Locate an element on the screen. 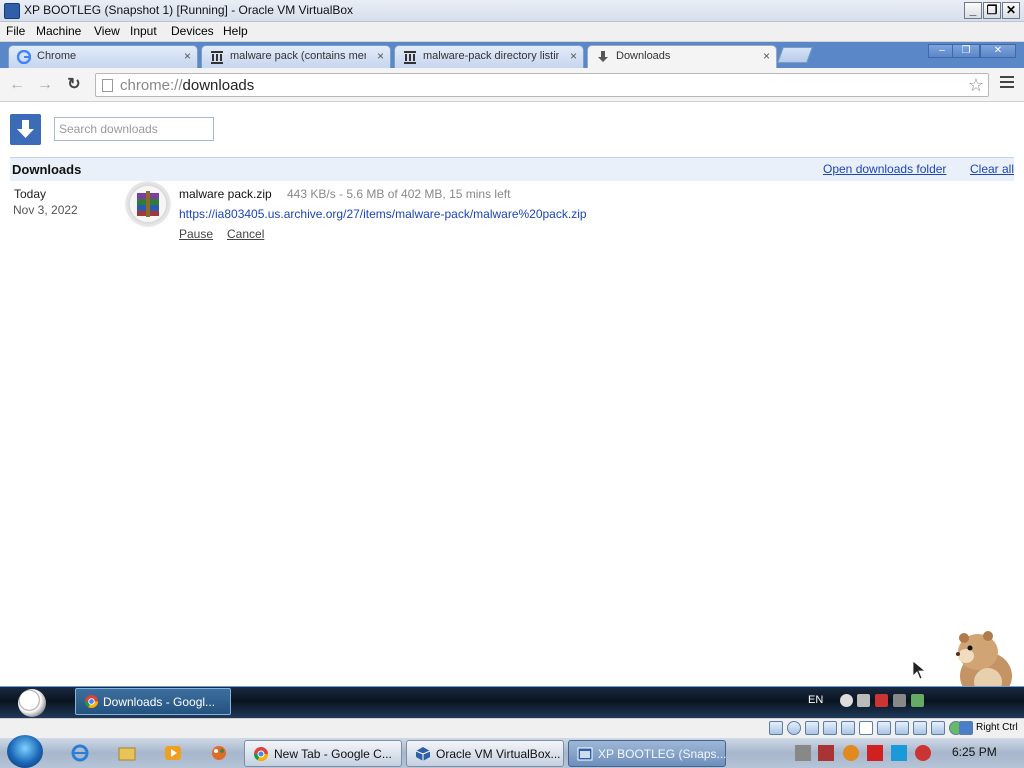 Image resolution: width=1024 pixels, height=768 pixels. new-tab-button is located at coordinates (795, 55).